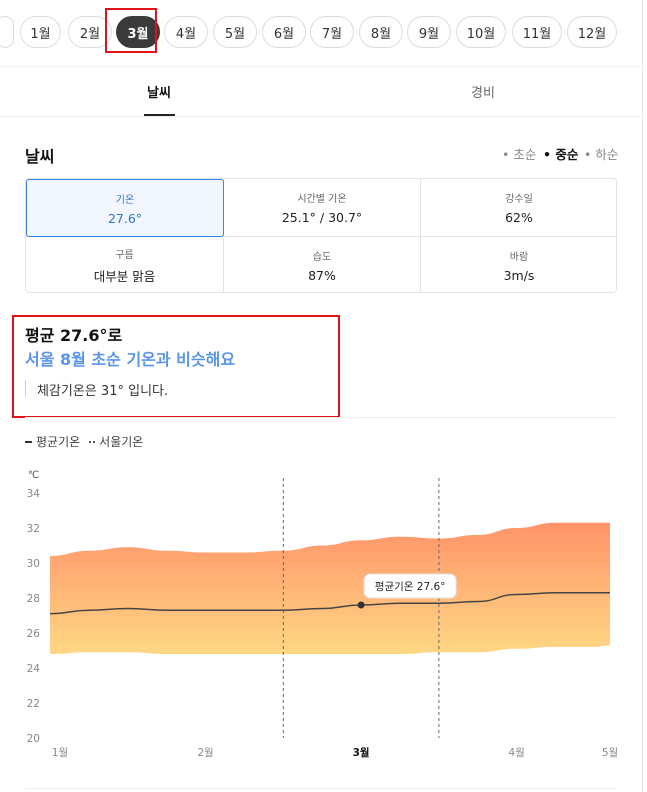 Image resolution: width=647 pixels, height=792 pixels. I want to click on month-highlight-box, so click(131, 30).